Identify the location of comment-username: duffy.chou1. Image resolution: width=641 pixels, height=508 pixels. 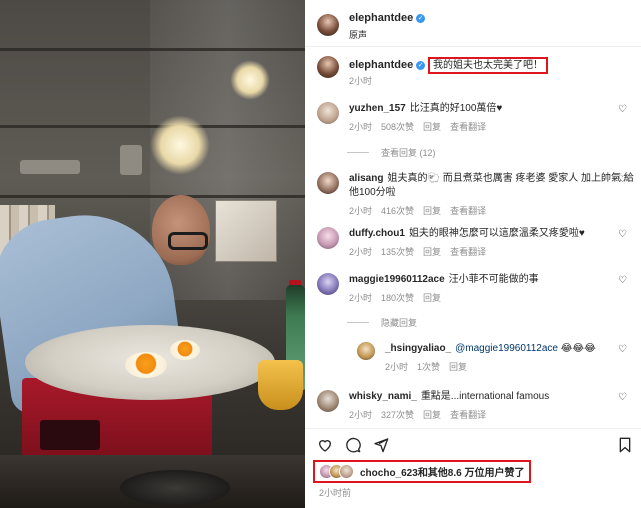
(377, 233).